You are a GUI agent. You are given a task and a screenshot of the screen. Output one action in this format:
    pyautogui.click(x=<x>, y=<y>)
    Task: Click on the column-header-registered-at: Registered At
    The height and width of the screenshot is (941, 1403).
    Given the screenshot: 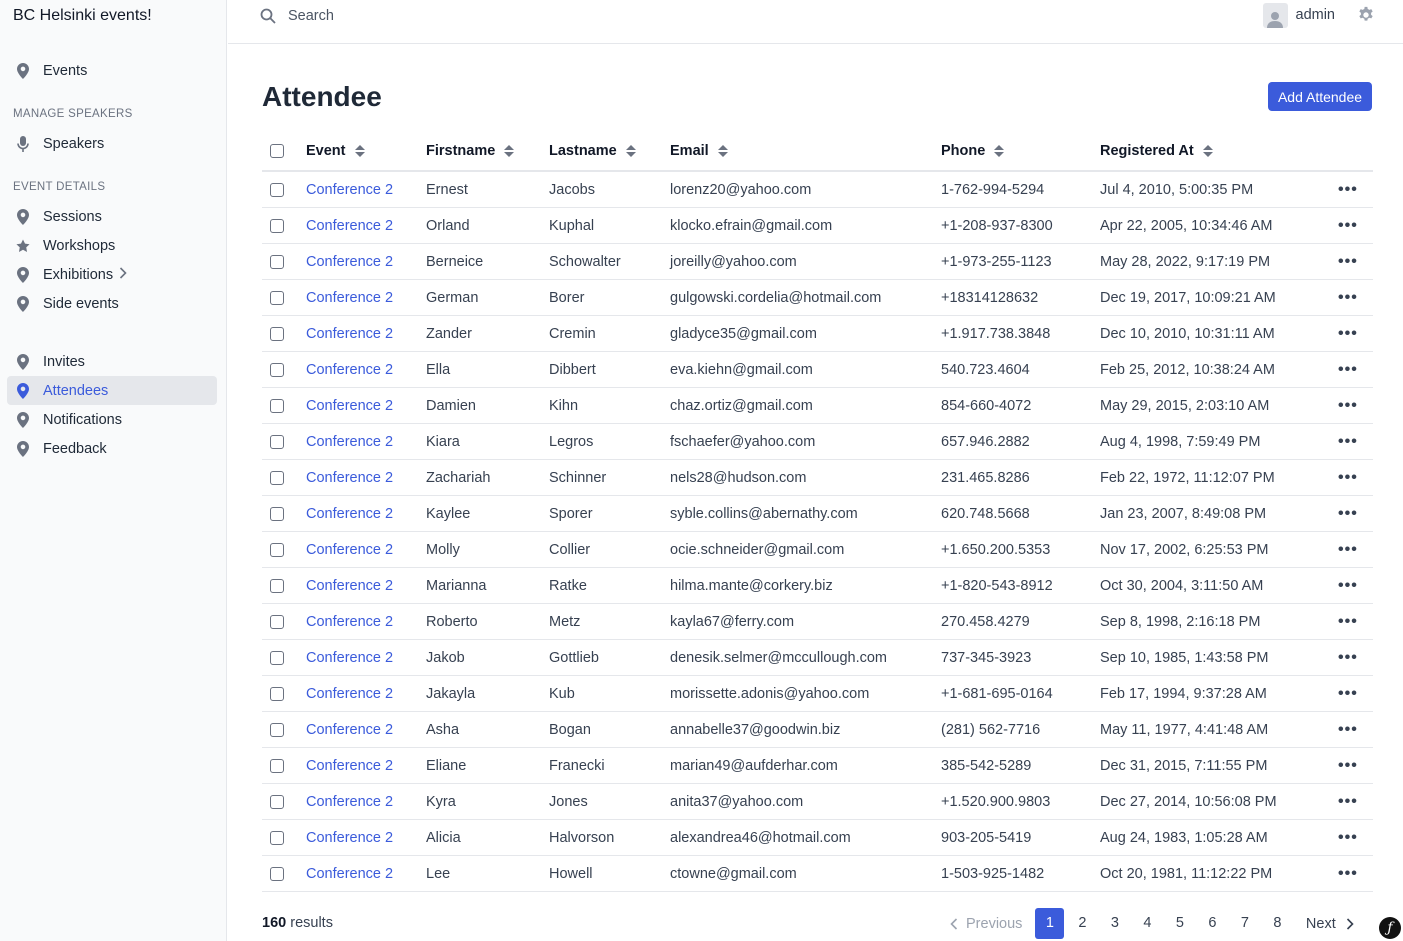 What is the action you would take?
    pyautogui.click(x=1156, y=150)
    